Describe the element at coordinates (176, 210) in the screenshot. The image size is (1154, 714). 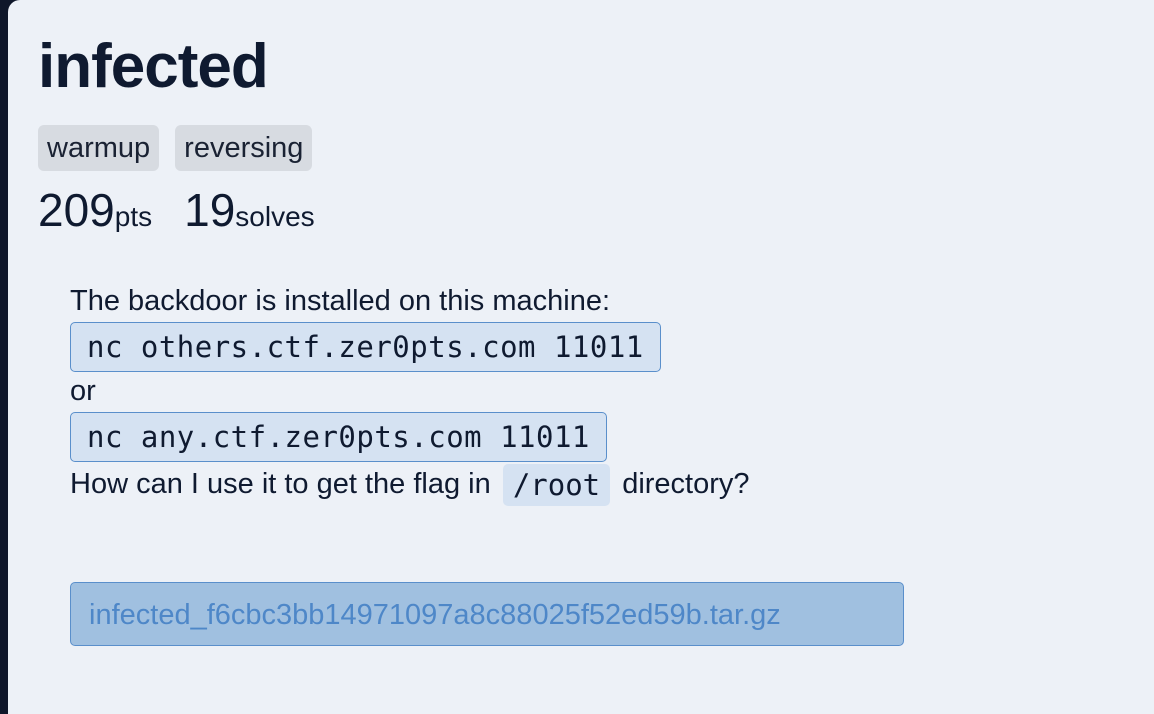
I see `challenge-stats: 209pts 19solves` at that location.